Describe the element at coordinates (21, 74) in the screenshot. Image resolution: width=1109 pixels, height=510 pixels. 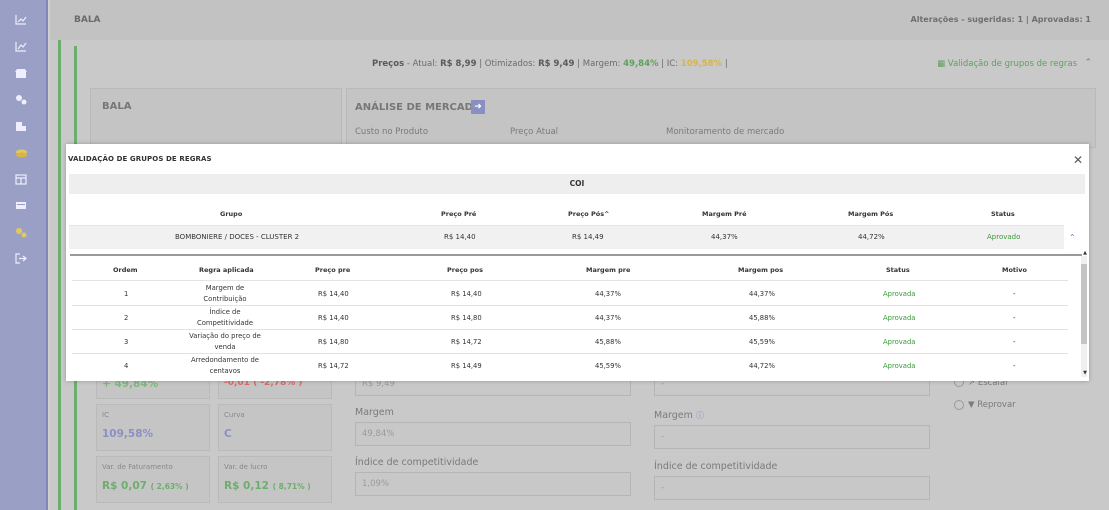
I see `store-icon` at that location.